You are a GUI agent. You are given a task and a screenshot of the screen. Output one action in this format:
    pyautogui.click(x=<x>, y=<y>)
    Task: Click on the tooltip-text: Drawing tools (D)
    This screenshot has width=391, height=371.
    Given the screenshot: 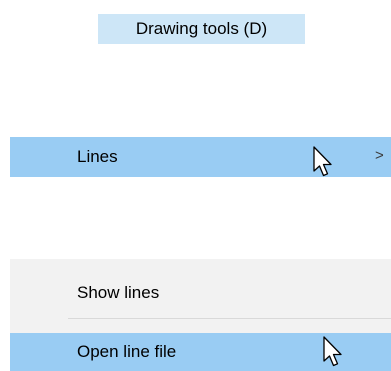 What is the action you would take?
    pyautogui.click(x=201, y=28)
    